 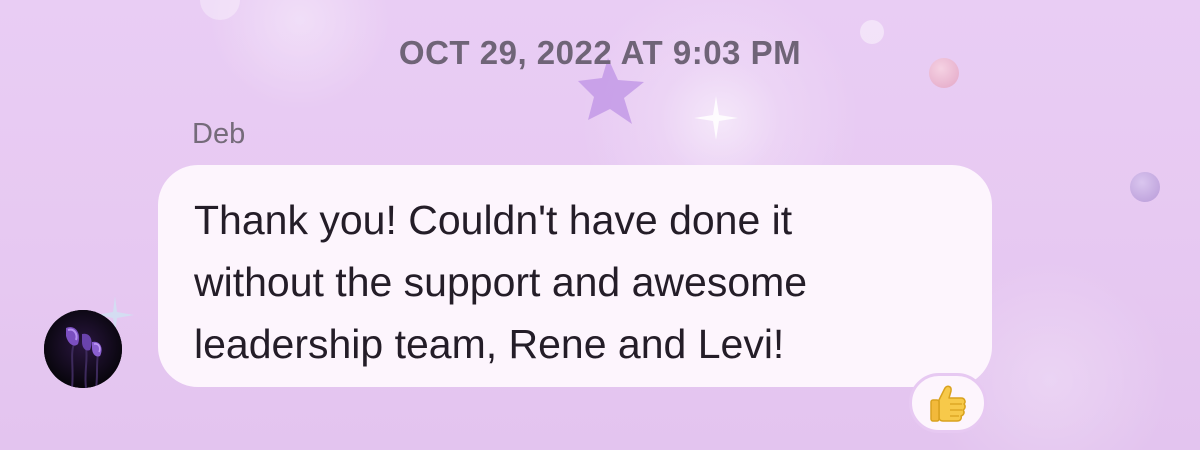 I want to click on thumbs-up-icon, so click(x=948, y=403).